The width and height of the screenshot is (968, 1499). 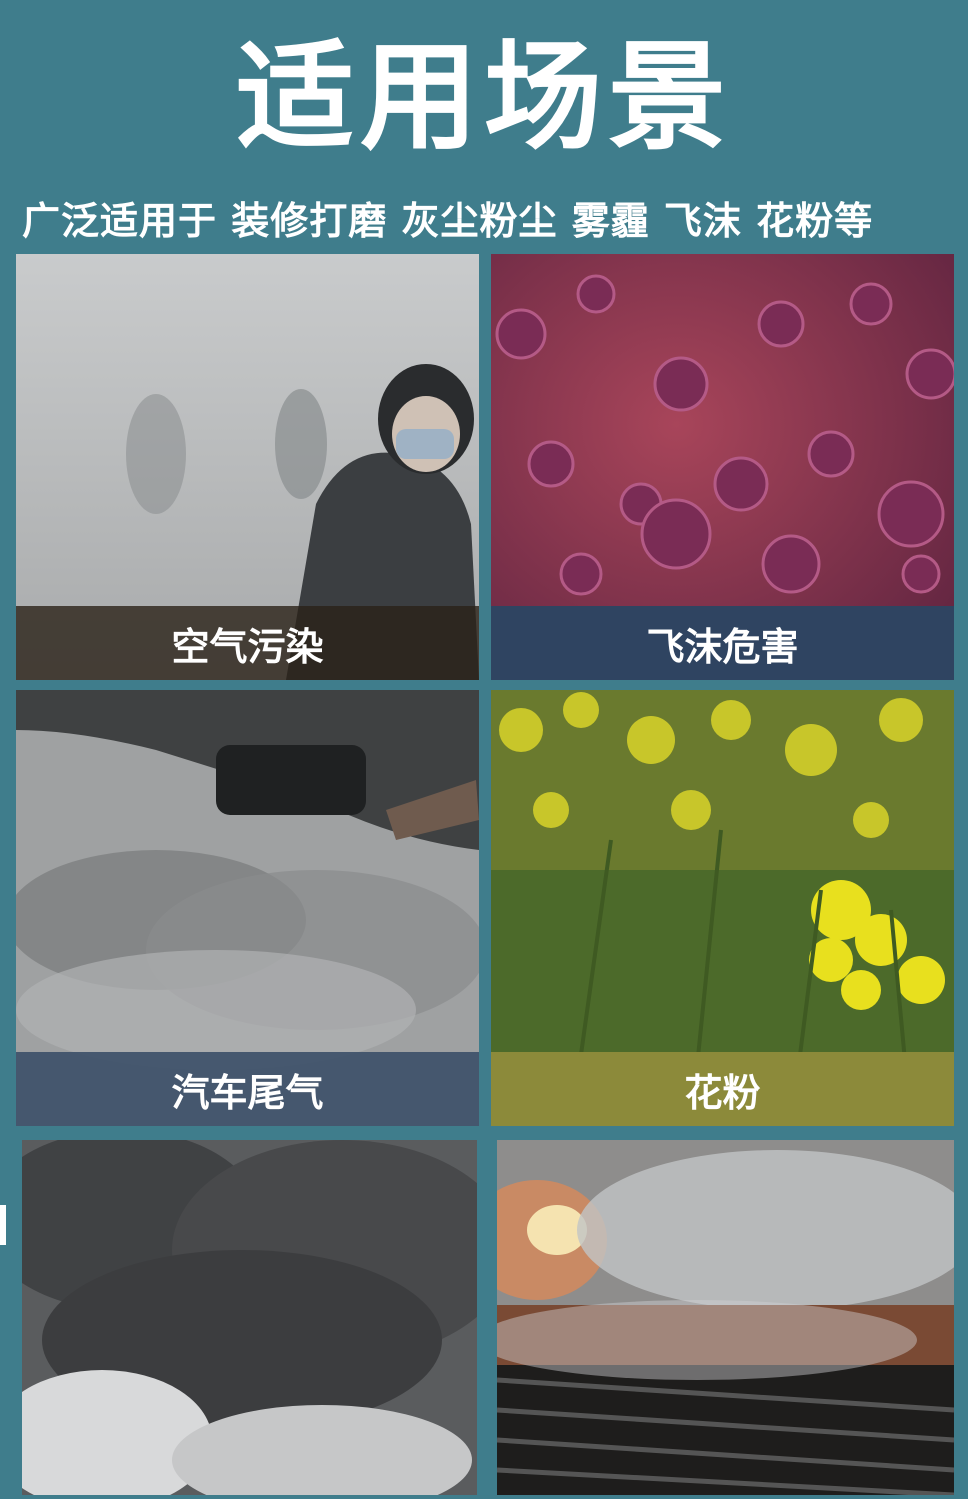 I want to click on scene-barbecue-smoke, so click(x=725, y=1317).